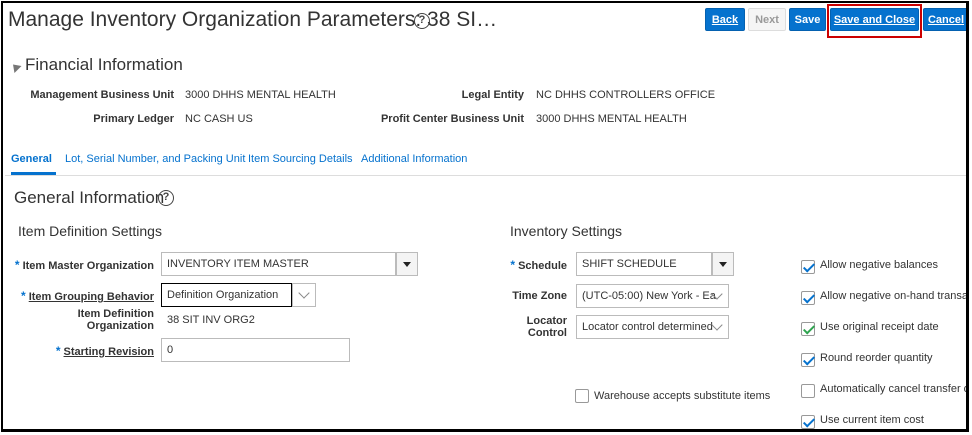 The width and height of the screenshot is (972, 435). What do you see at coordinates (546, 321) in the screenshot?
I see `locator-control-label-line1: Locator` at bounding box center [546, 321].